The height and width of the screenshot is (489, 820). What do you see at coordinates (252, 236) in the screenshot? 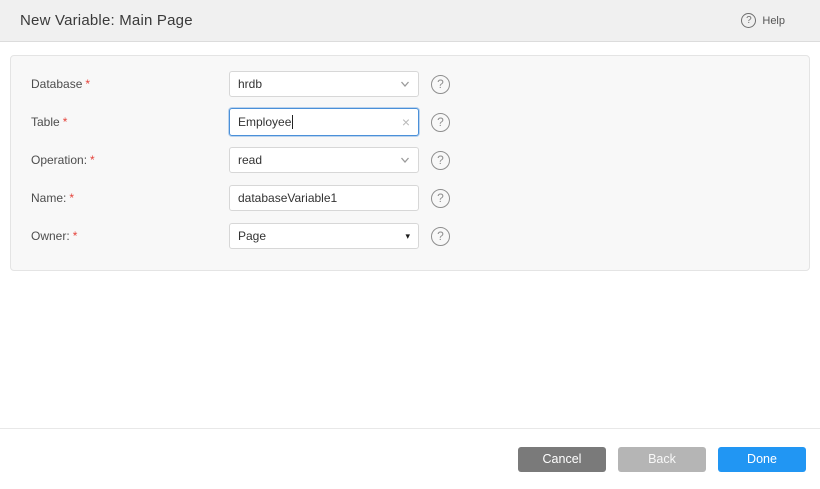
I see `owner-select-value: Page` at bounding box center [252, 236].